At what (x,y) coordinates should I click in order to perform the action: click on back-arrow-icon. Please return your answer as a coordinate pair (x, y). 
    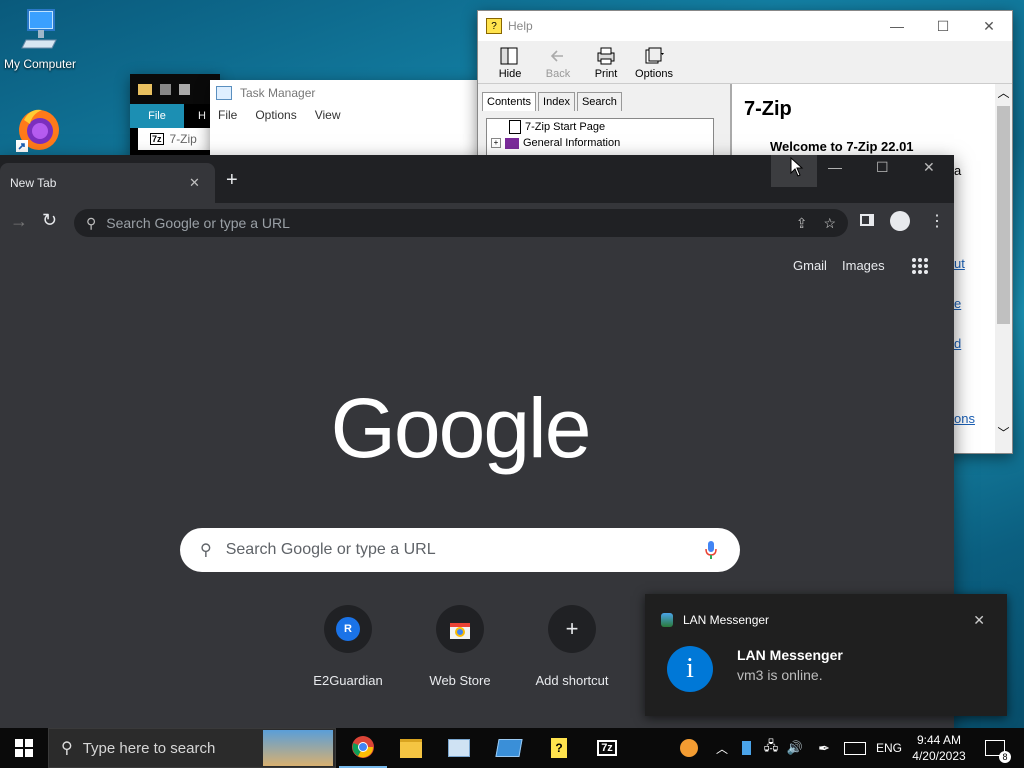
    Looking at the image, I should click on (556, 56).